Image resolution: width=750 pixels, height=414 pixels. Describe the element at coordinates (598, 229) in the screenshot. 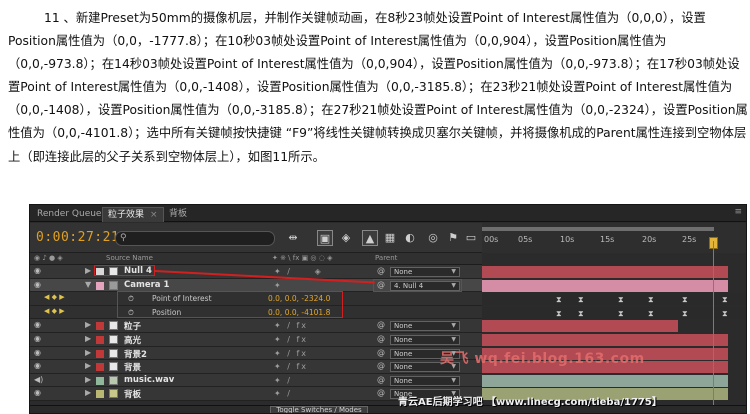

I see `work-area-bar` at that location.